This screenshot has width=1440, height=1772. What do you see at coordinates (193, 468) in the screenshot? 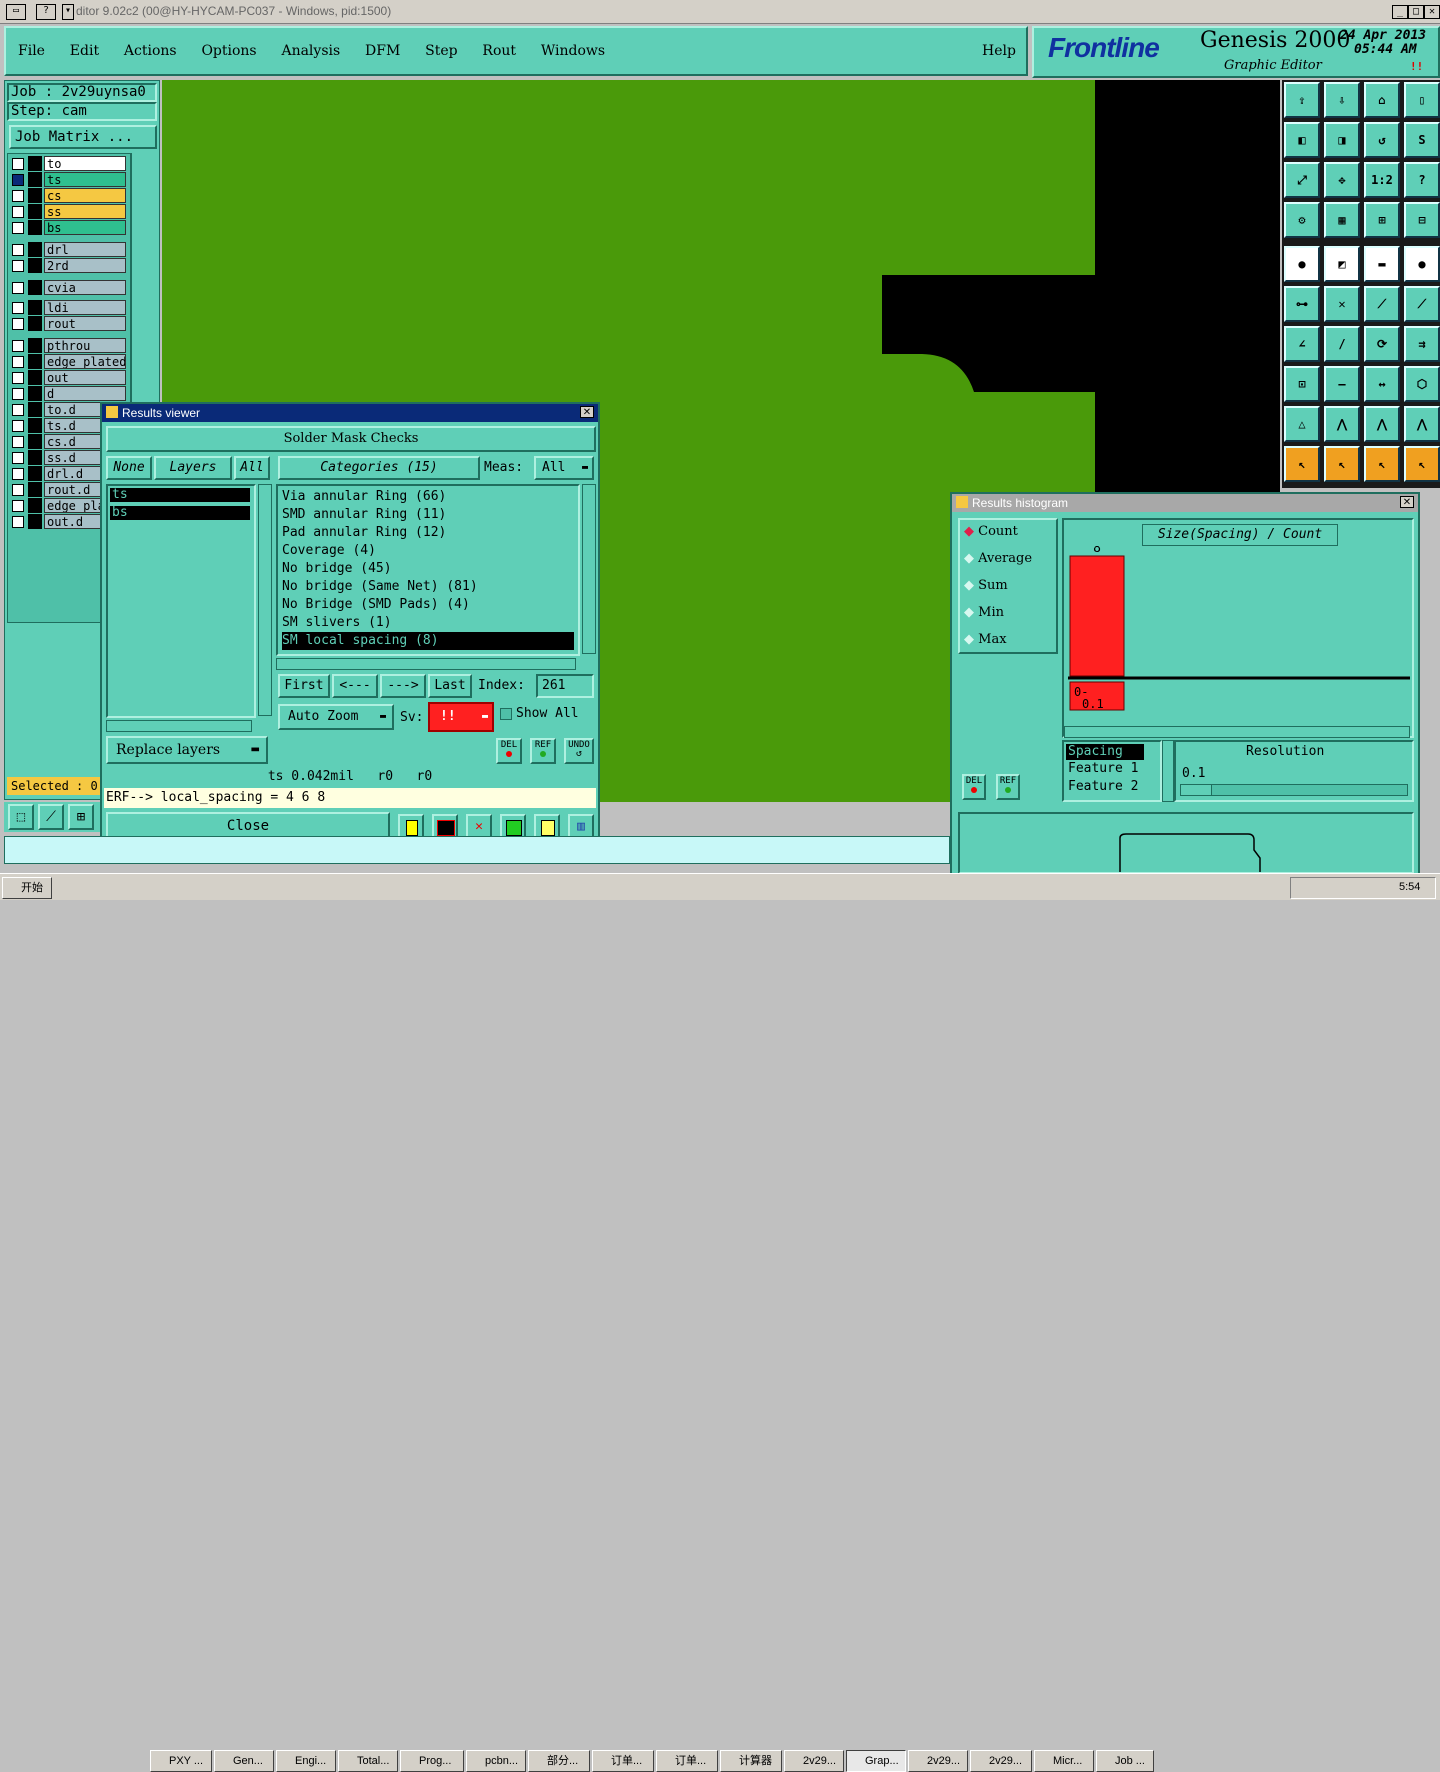
I see `layers-button: Layers` at bounding box center [193, 468].